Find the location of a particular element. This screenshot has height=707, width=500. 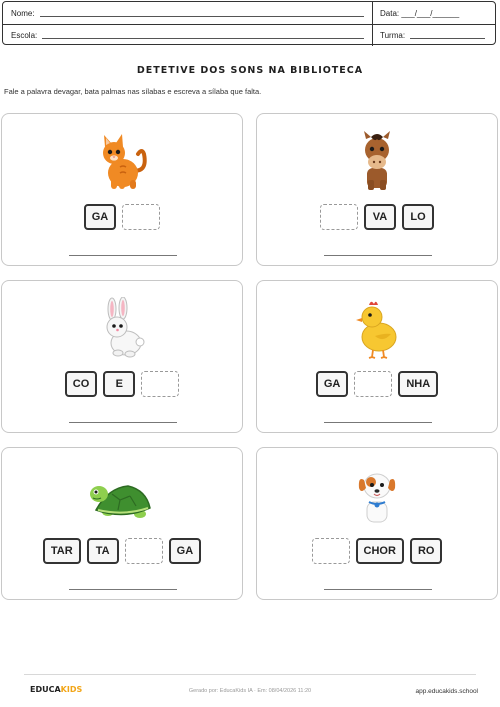

page-title: DETETIVE DOS SONS NA BIBLIOTECA is located at coordinates (250, 70).